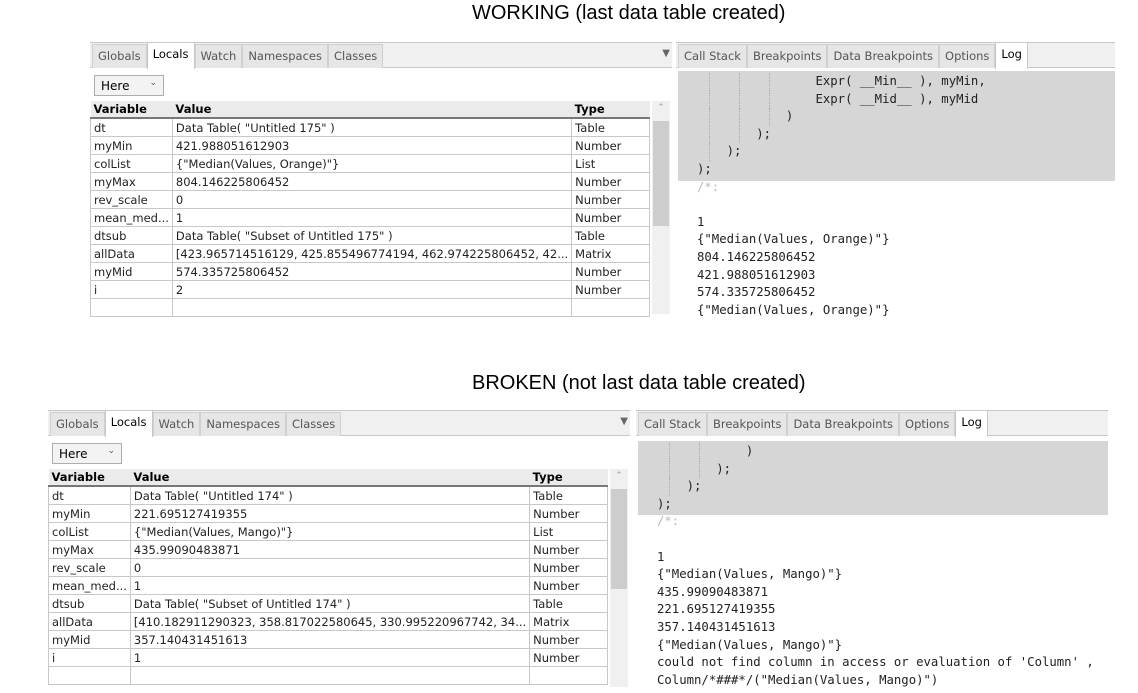  Describe the element at coordinates (131, 289) in the screenshot. I see `variable-cell: i` at that location.